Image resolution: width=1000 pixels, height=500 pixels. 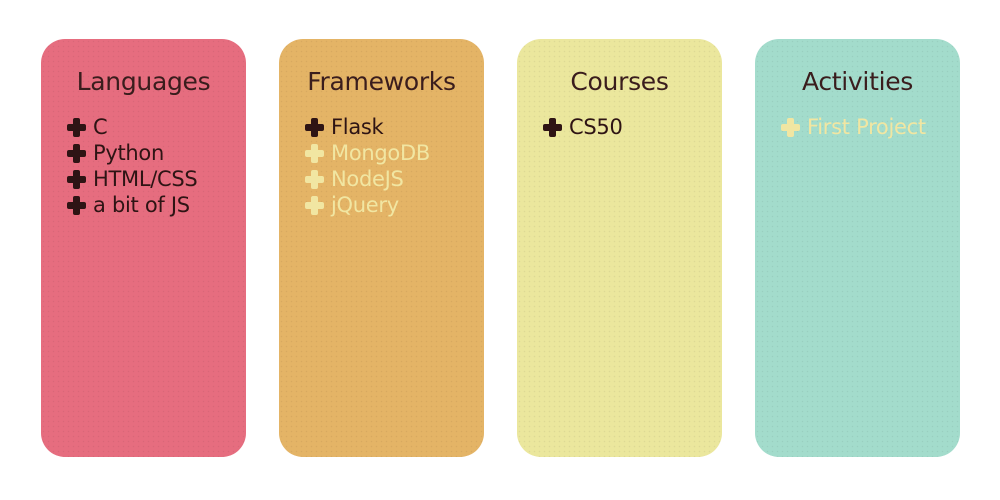 I want to click on list-item: MongoDB, so click(x=394, y=153).